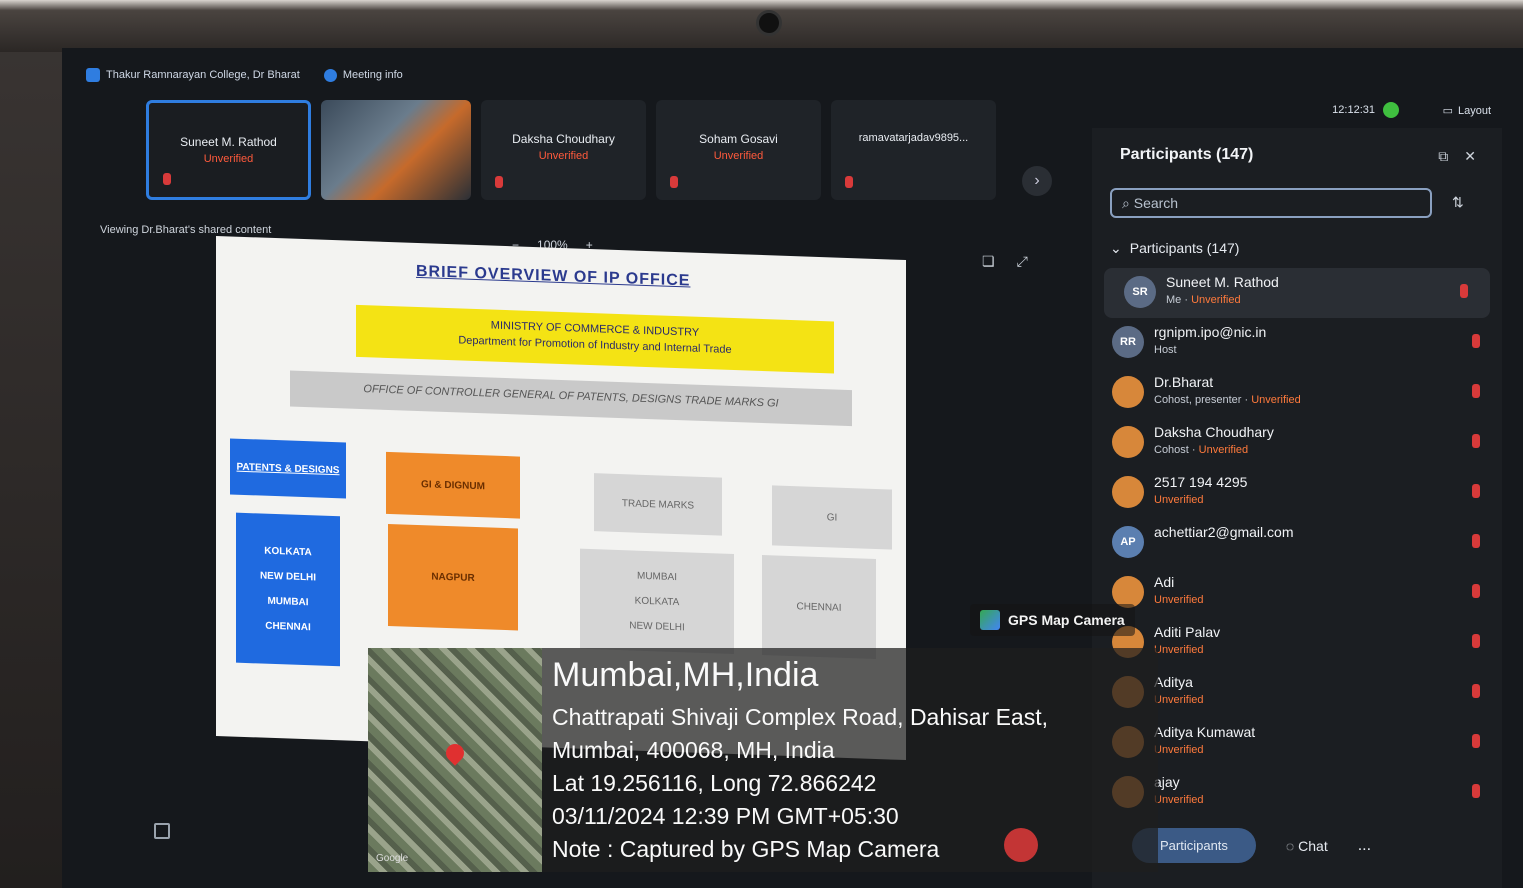 Image resolution: width=1523 pixels, height=888 pixels. What do you see at coordinates (1474, 110) in the screenshot?
I see `layout-label: Layout` at bounding box center [1474, 110].